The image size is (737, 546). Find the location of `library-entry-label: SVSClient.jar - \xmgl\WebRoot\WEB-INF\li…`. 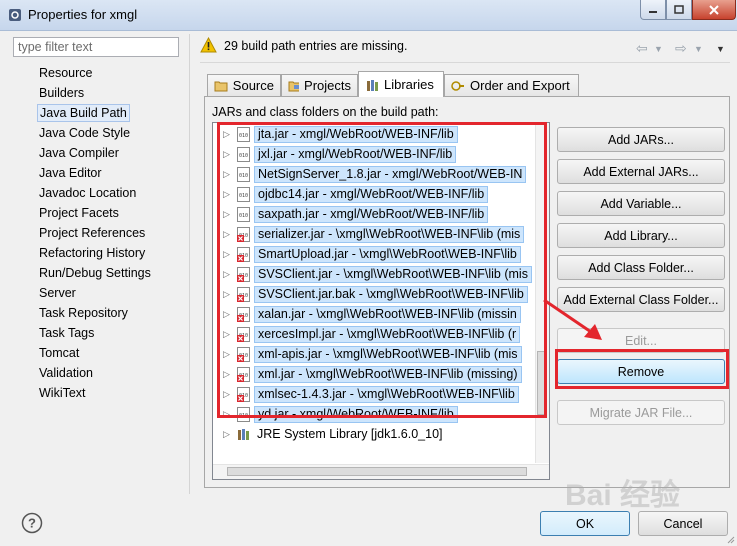

library-entry-label: SVSClient.jar - \xmgl\WebRoot\WEB-INF\li… is located at coordinates (393, 274).